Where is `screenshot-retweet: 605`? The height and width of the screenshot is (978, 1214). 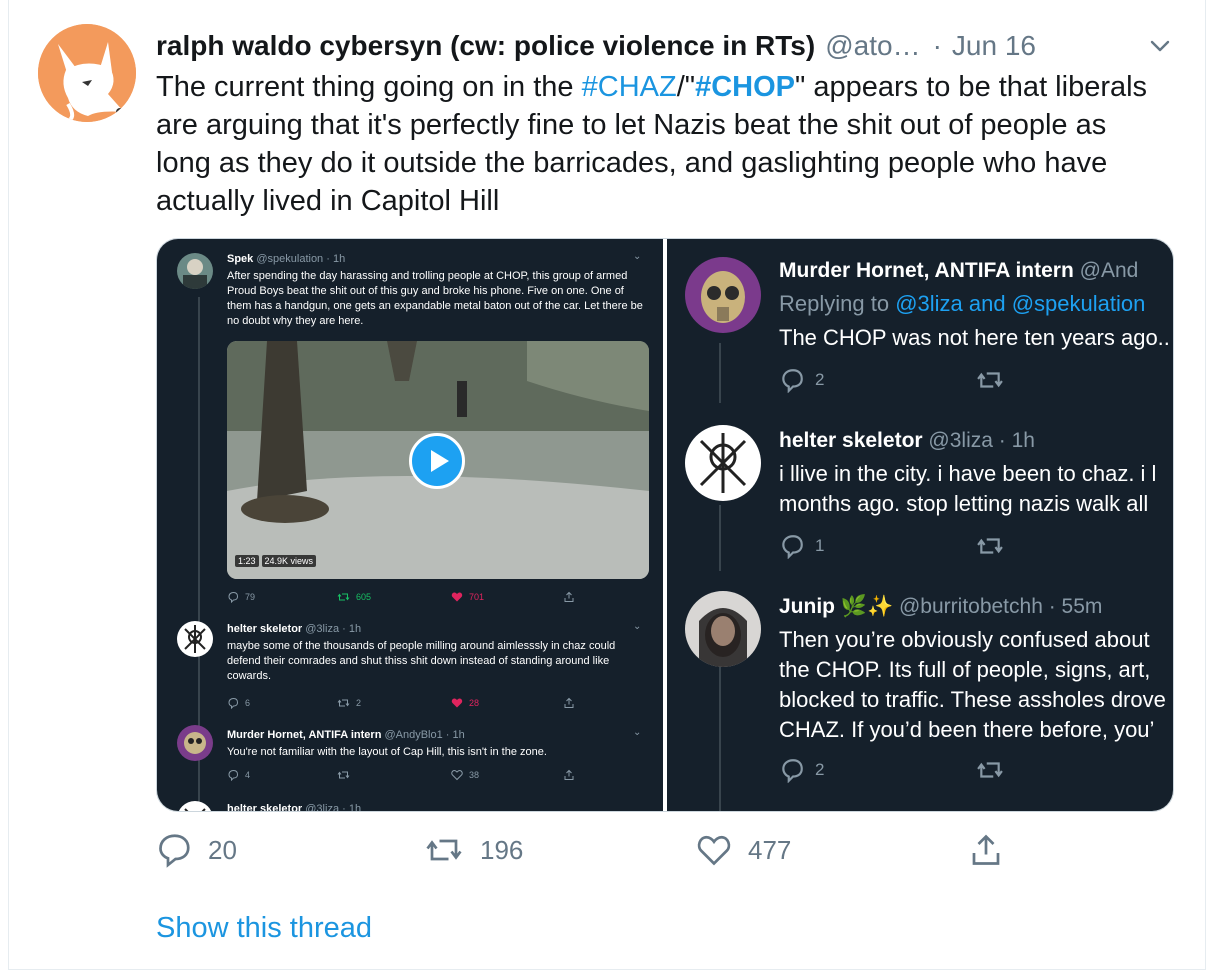
screenshot-retweet: 605 is located at coordinates (354, 597).